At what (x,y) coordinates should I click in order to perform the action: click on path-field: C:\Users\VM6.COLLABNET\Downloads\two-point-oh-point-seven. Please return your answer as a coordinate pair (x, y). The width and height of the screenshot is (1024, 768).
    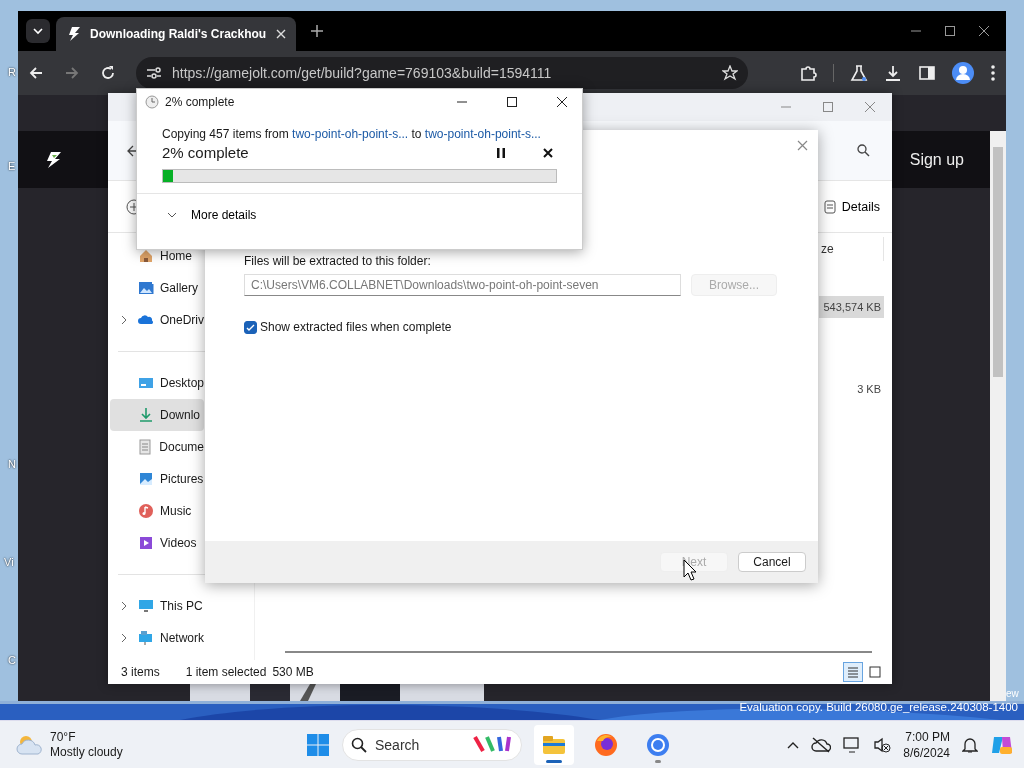
    Looking at the image, I should click on (462, 285).